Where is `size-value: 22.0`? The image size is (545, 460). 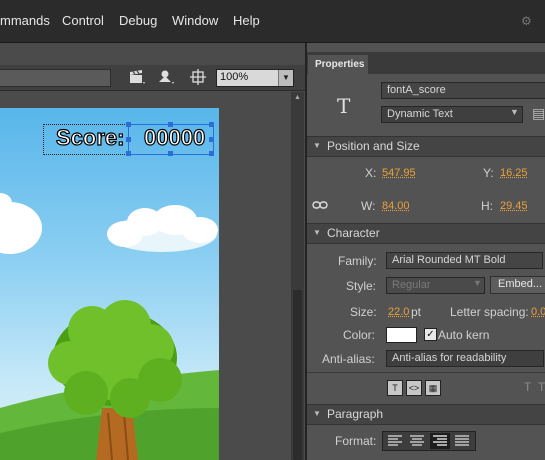 size-value: 22.0 is located at coordinates (398, 312).